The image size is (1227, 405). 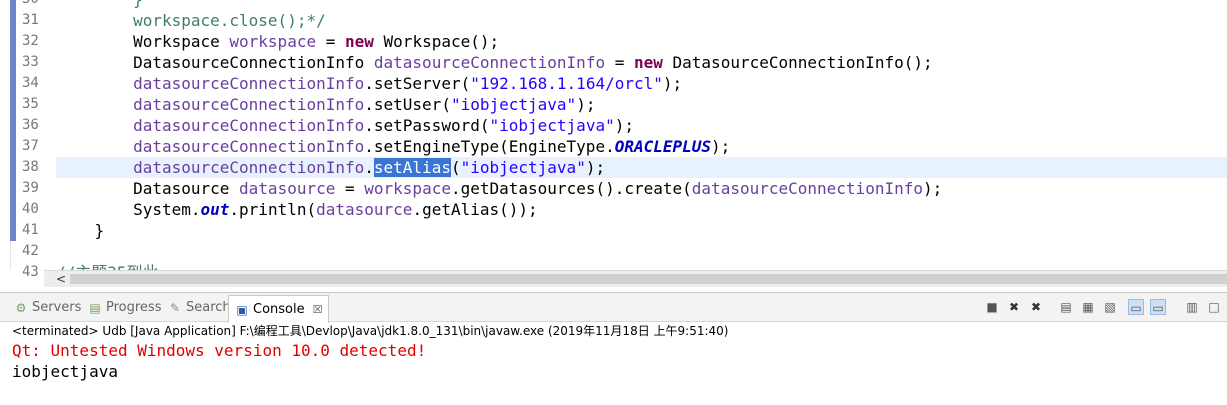 What do you see at coordinates (186, 188) in the screenshot?
I see `code-token: Datasource` at bounding box center [186, 188].